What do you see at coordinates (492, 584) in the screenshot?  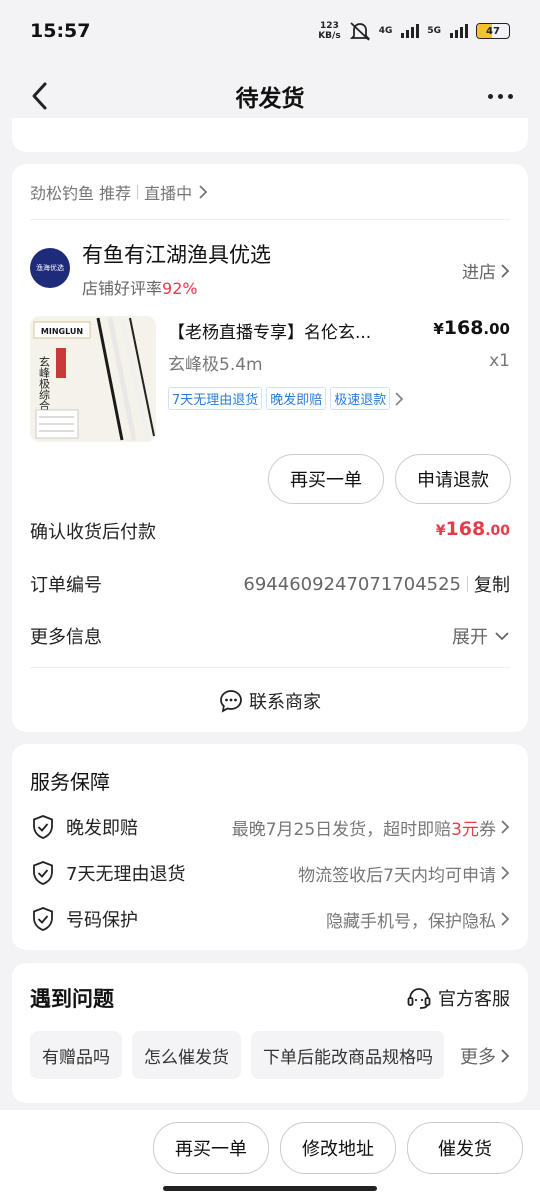 I see `copy-button: 复制` at bounding box center [492, 584].